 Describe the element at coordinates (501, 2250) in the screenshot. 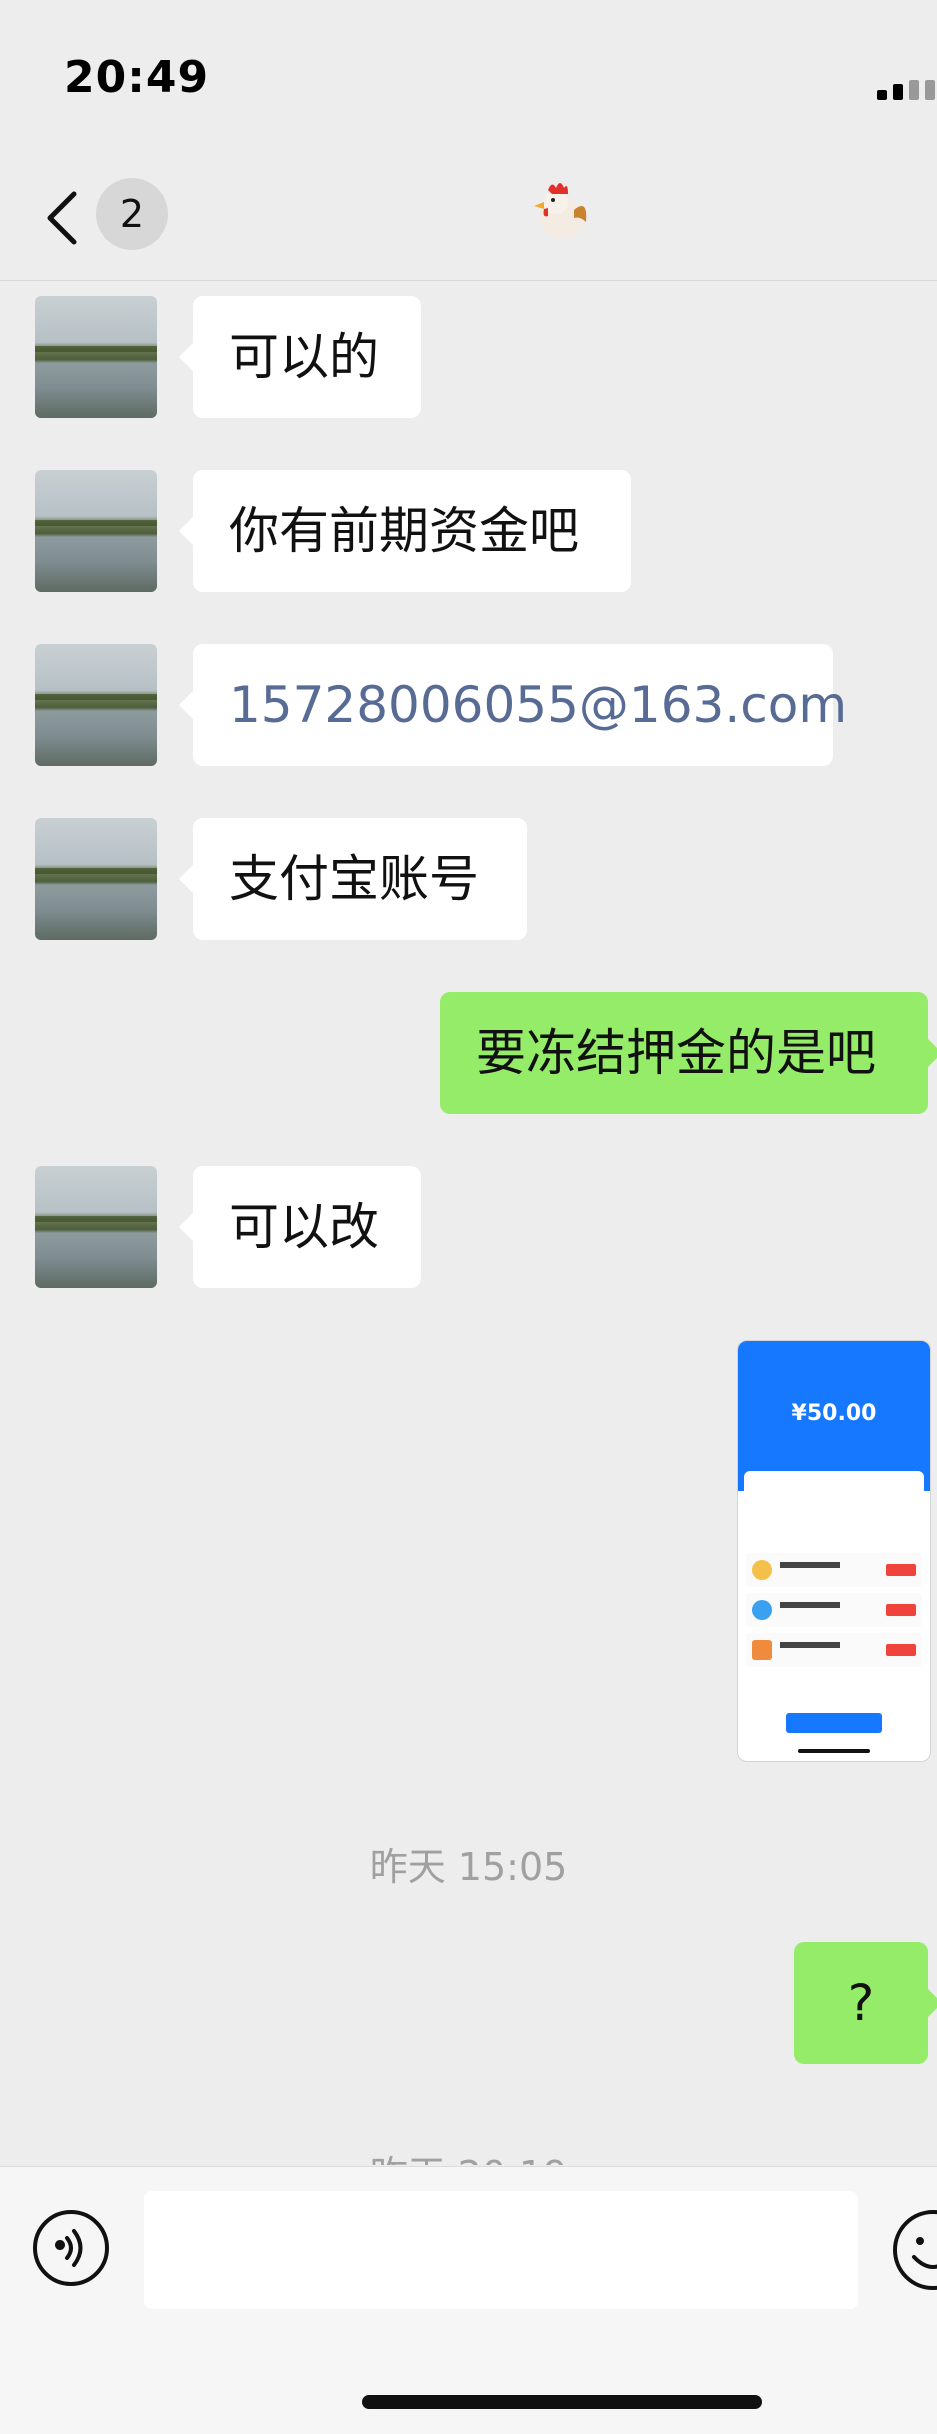

I see `message-input` at that location.